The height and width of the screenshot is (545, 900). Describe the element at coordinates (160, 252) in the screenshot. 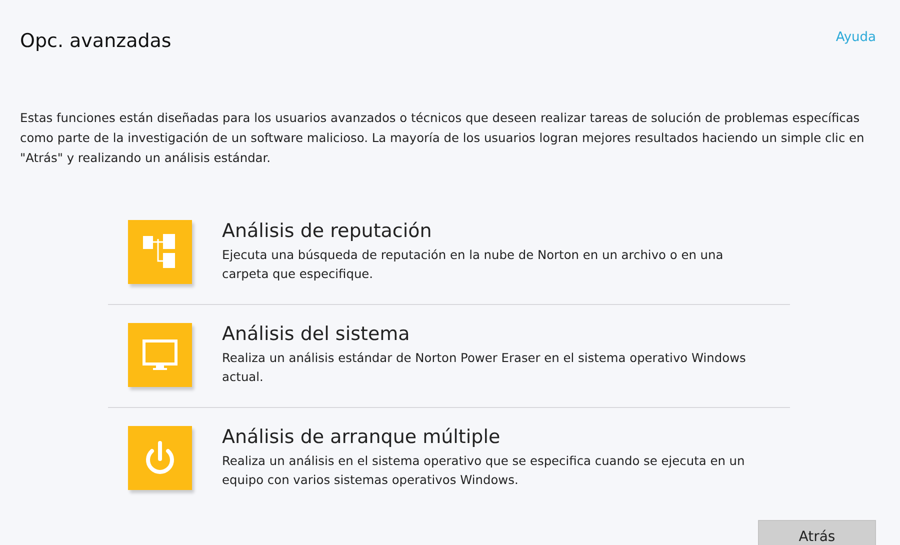

I see `tree-icon` at that location.